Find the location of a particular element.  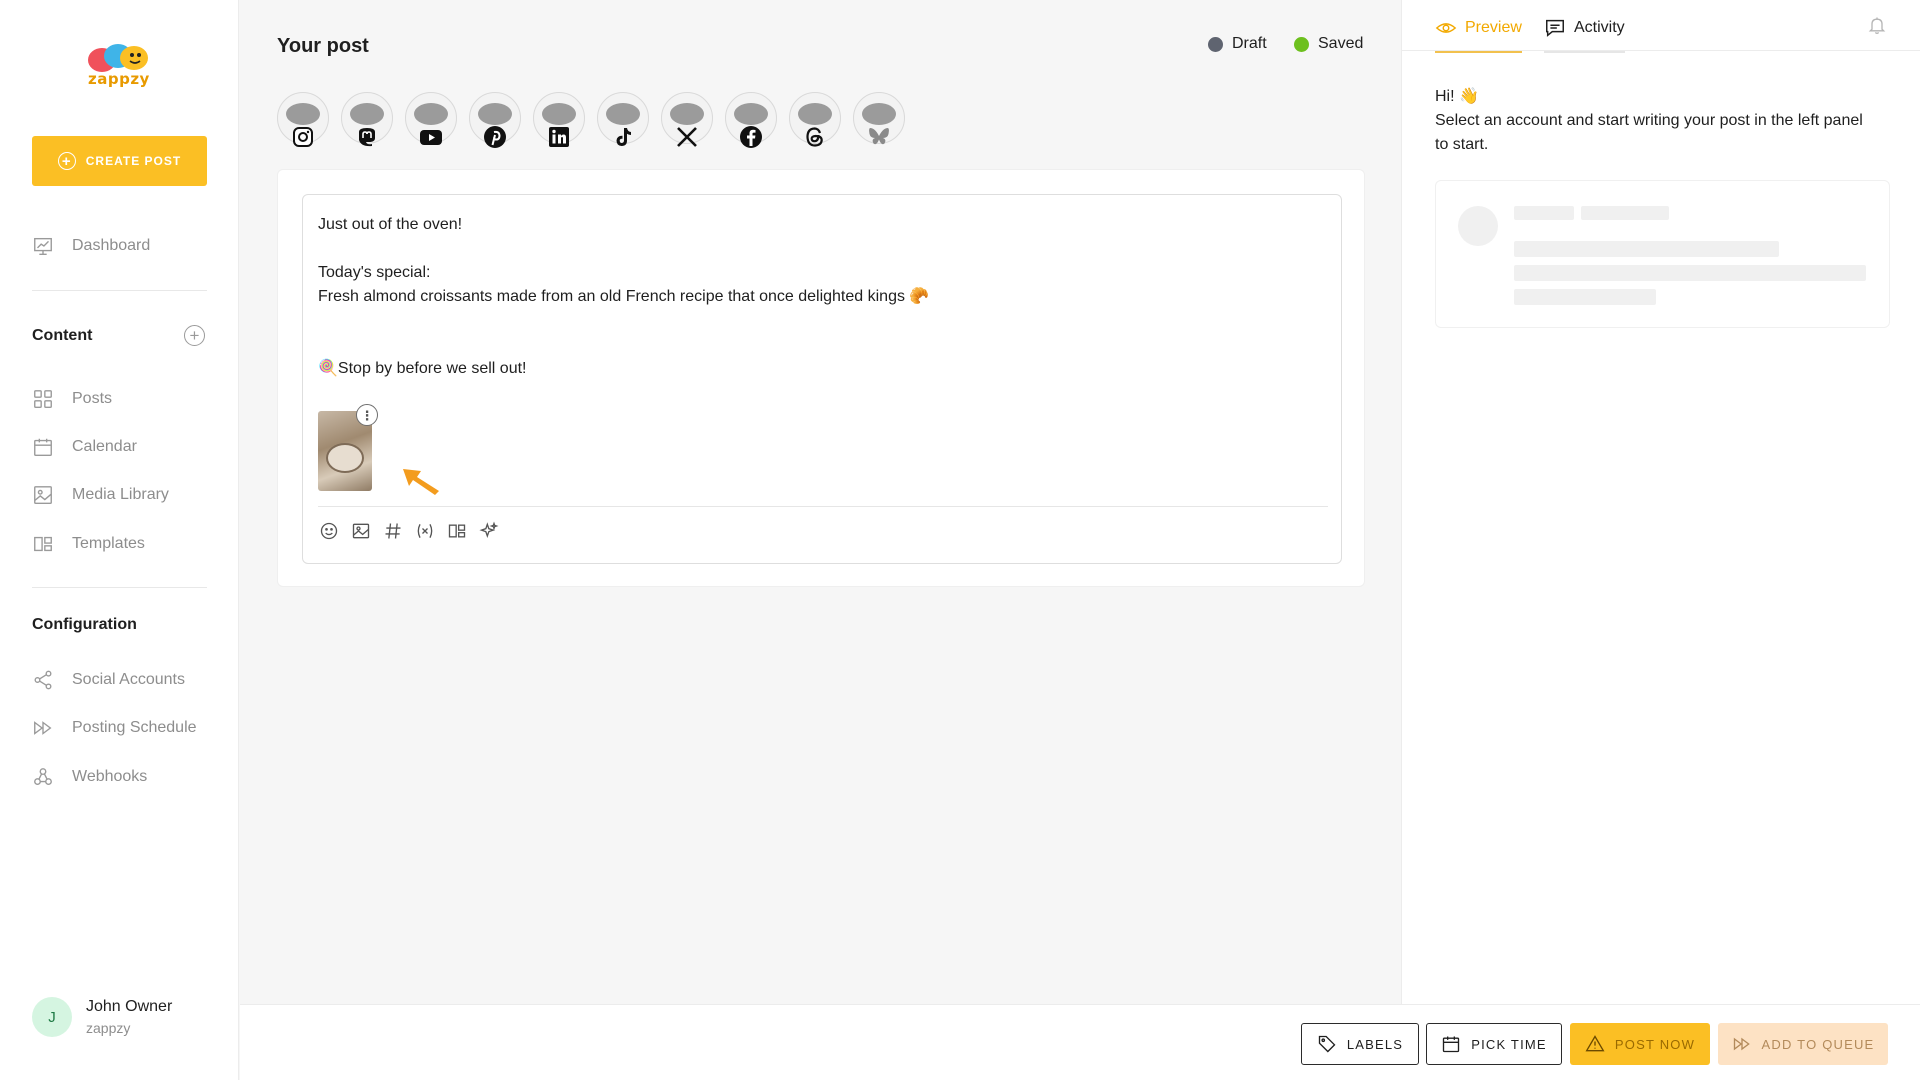

x-icon is located at coordinates (687, 137).